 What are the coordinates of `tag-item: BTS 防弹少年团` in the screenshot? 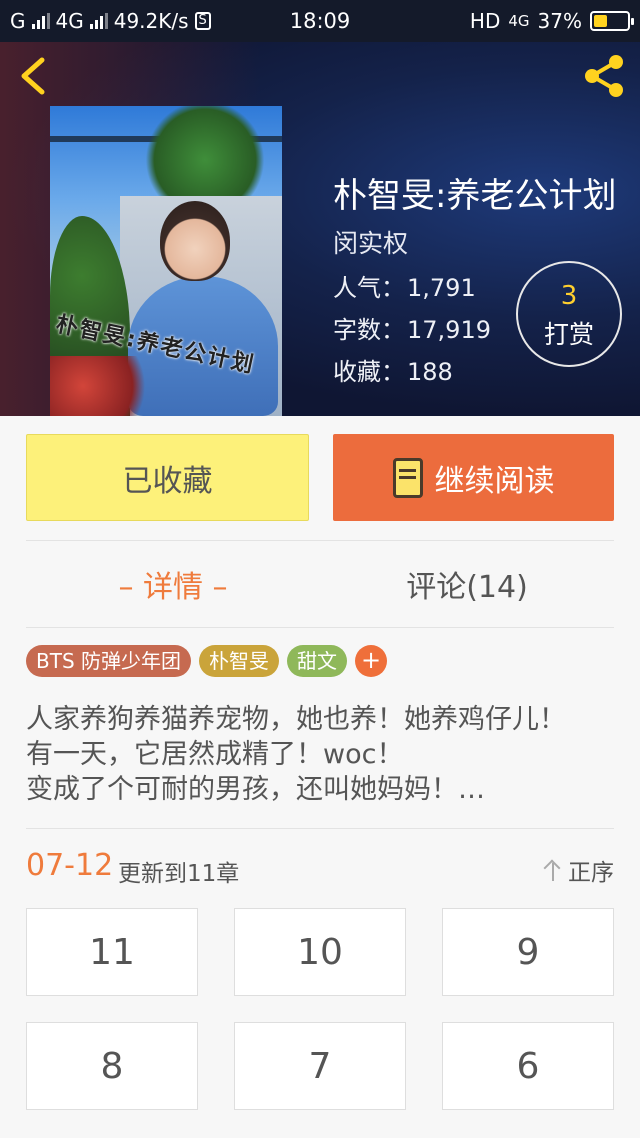 It's located at (108, 661).